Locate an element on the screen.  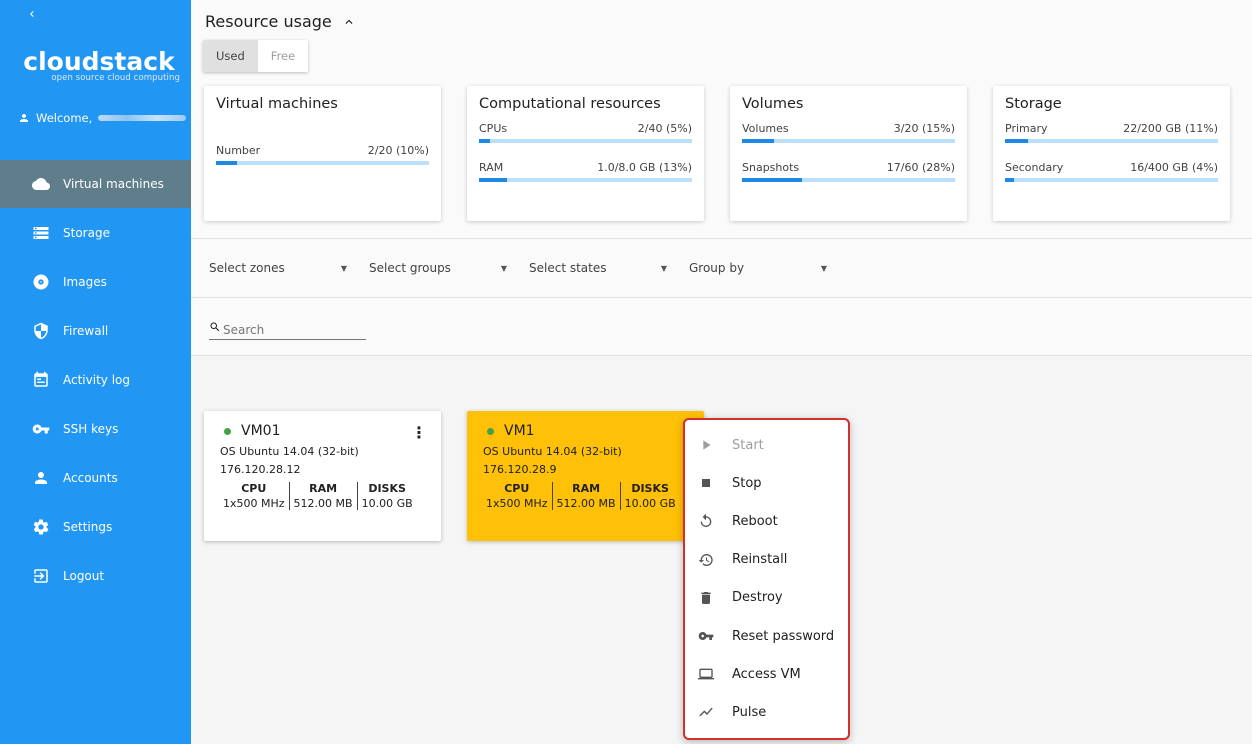
play-icon is located at coordinates (706, 445).